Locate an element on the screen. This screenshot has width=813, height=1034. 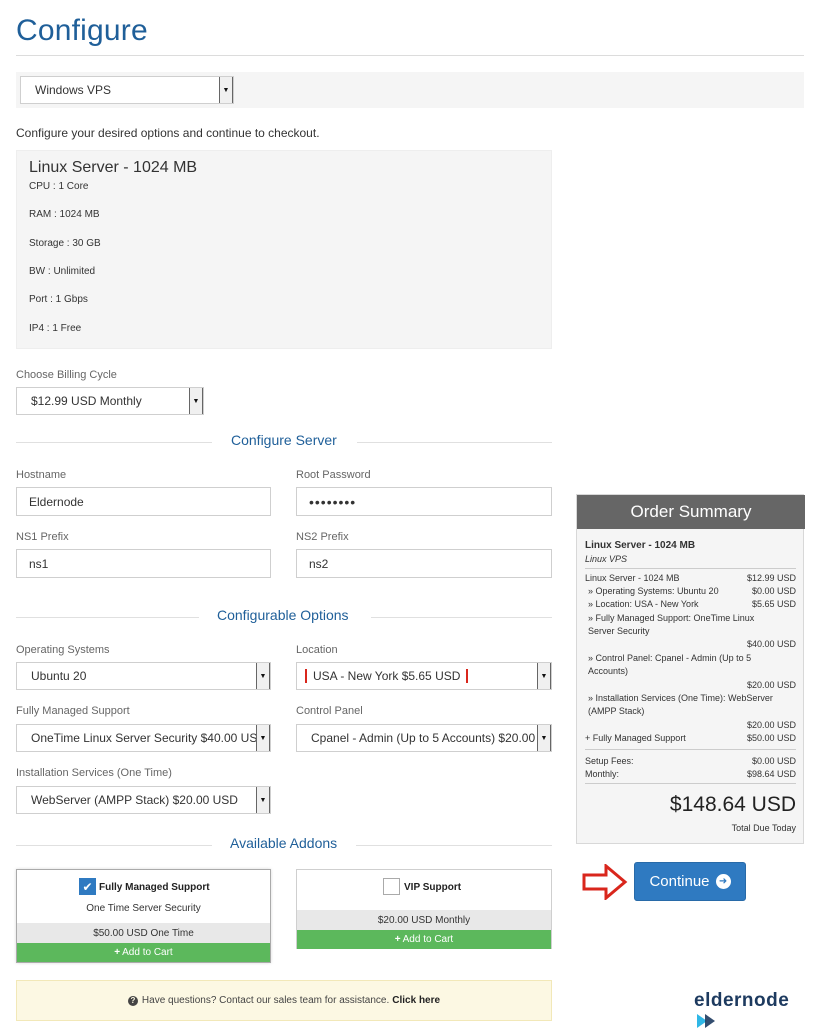
installation-value: WebServer (AMPP Stack) $20.00 USD is located at coordinates (134, 800).